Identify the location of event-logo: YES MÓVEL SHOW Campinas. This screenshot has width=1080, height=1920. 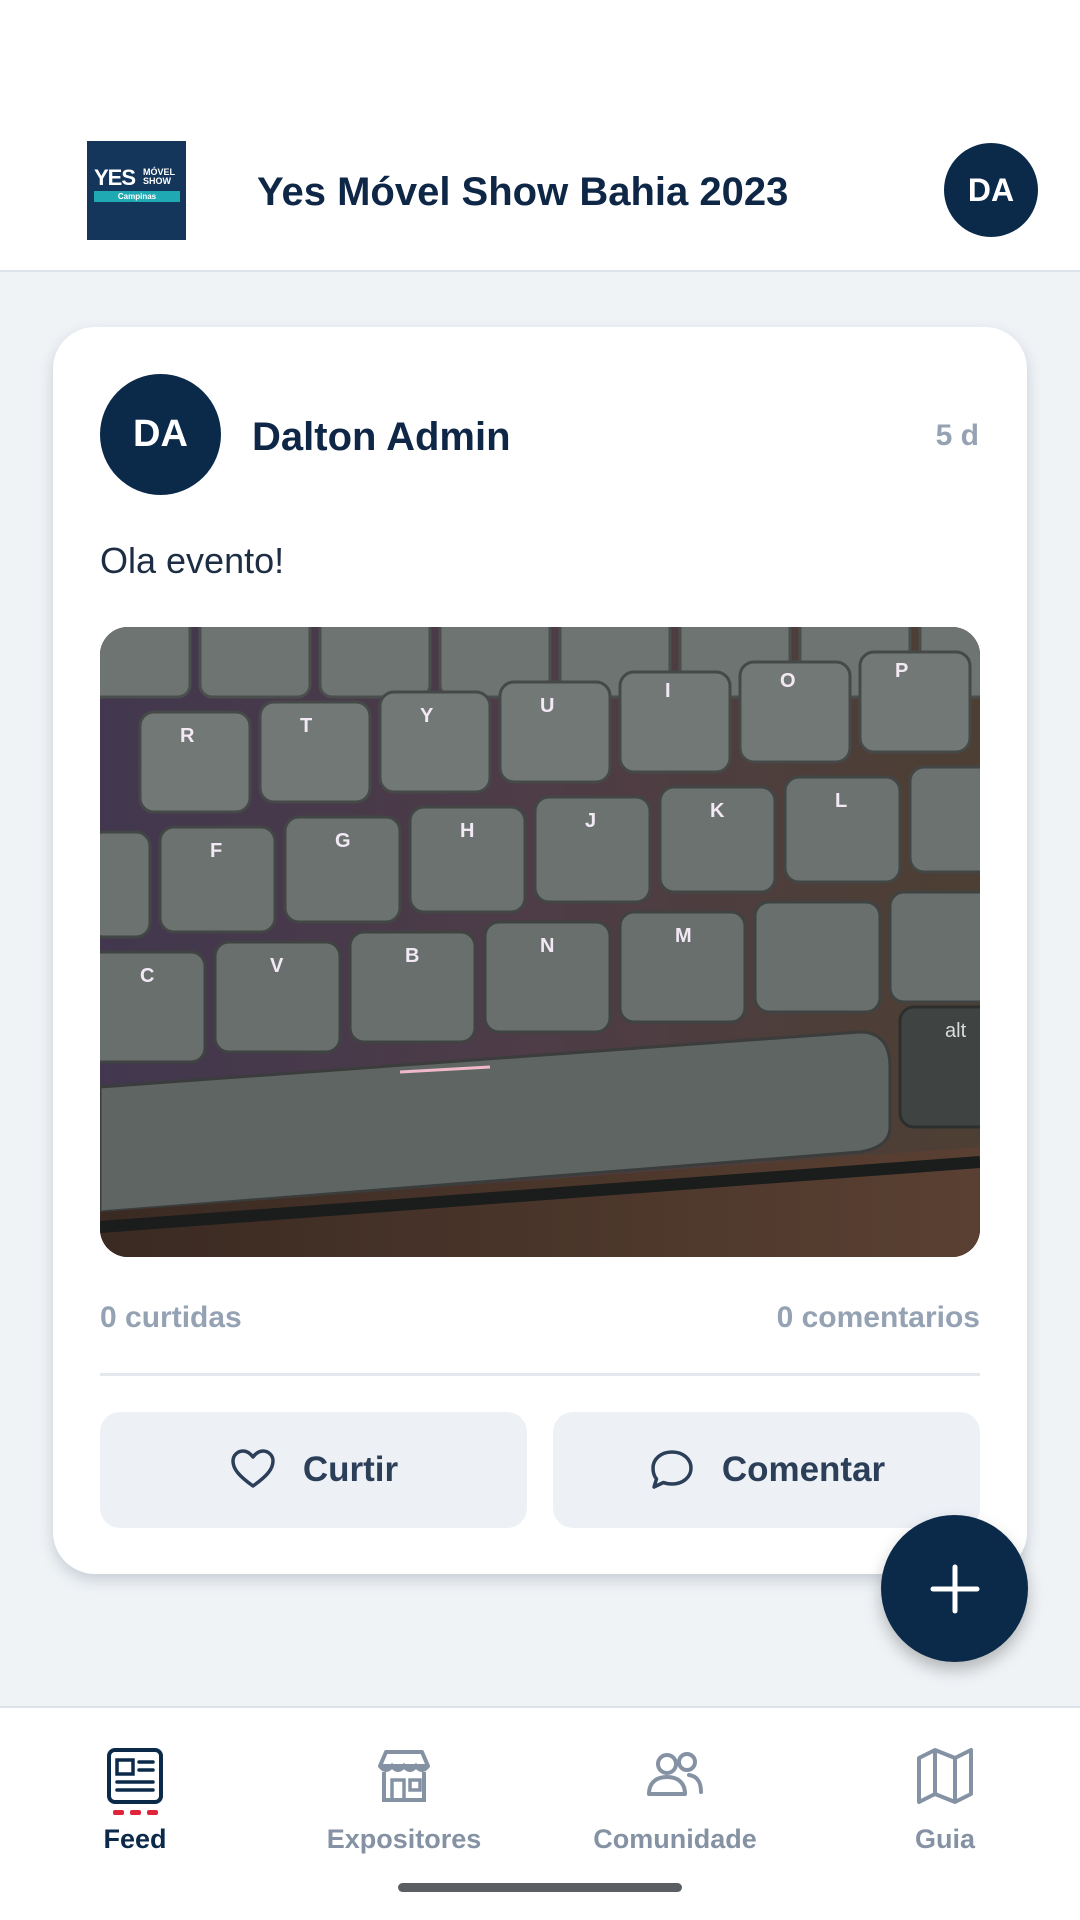
(136, 190).